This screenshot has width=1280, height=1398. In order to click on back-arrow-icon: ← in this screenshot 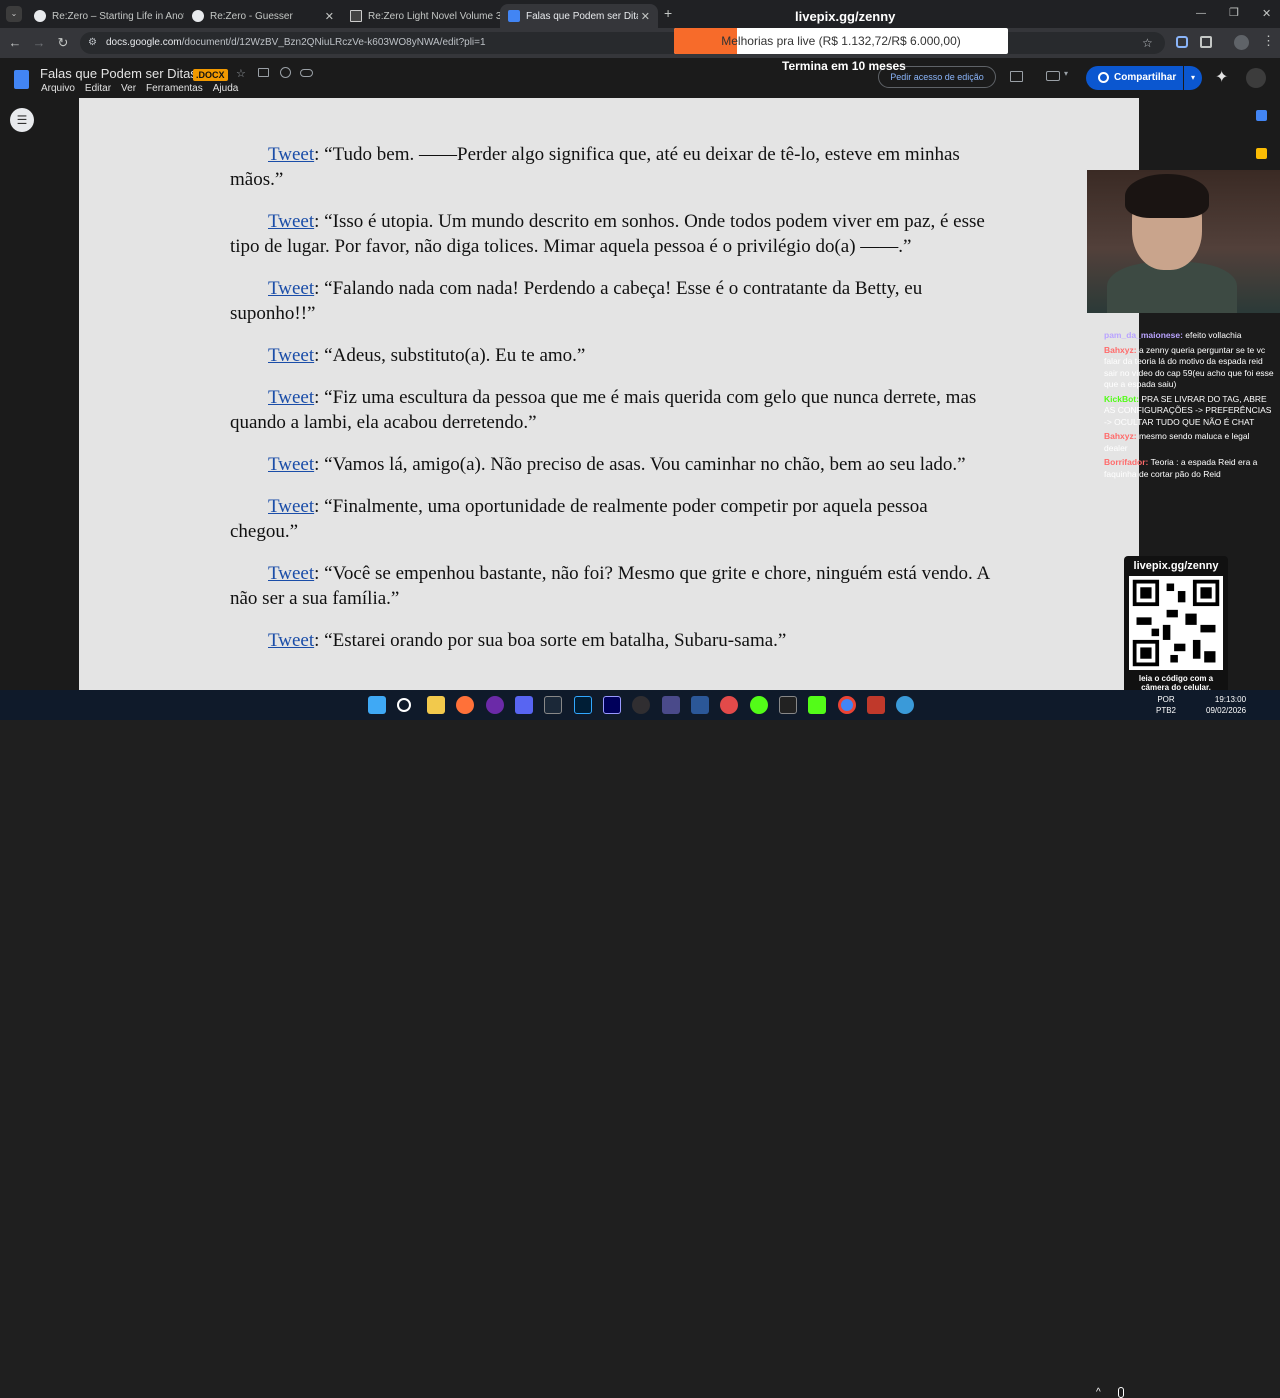, I will do `click(15, 43)`.